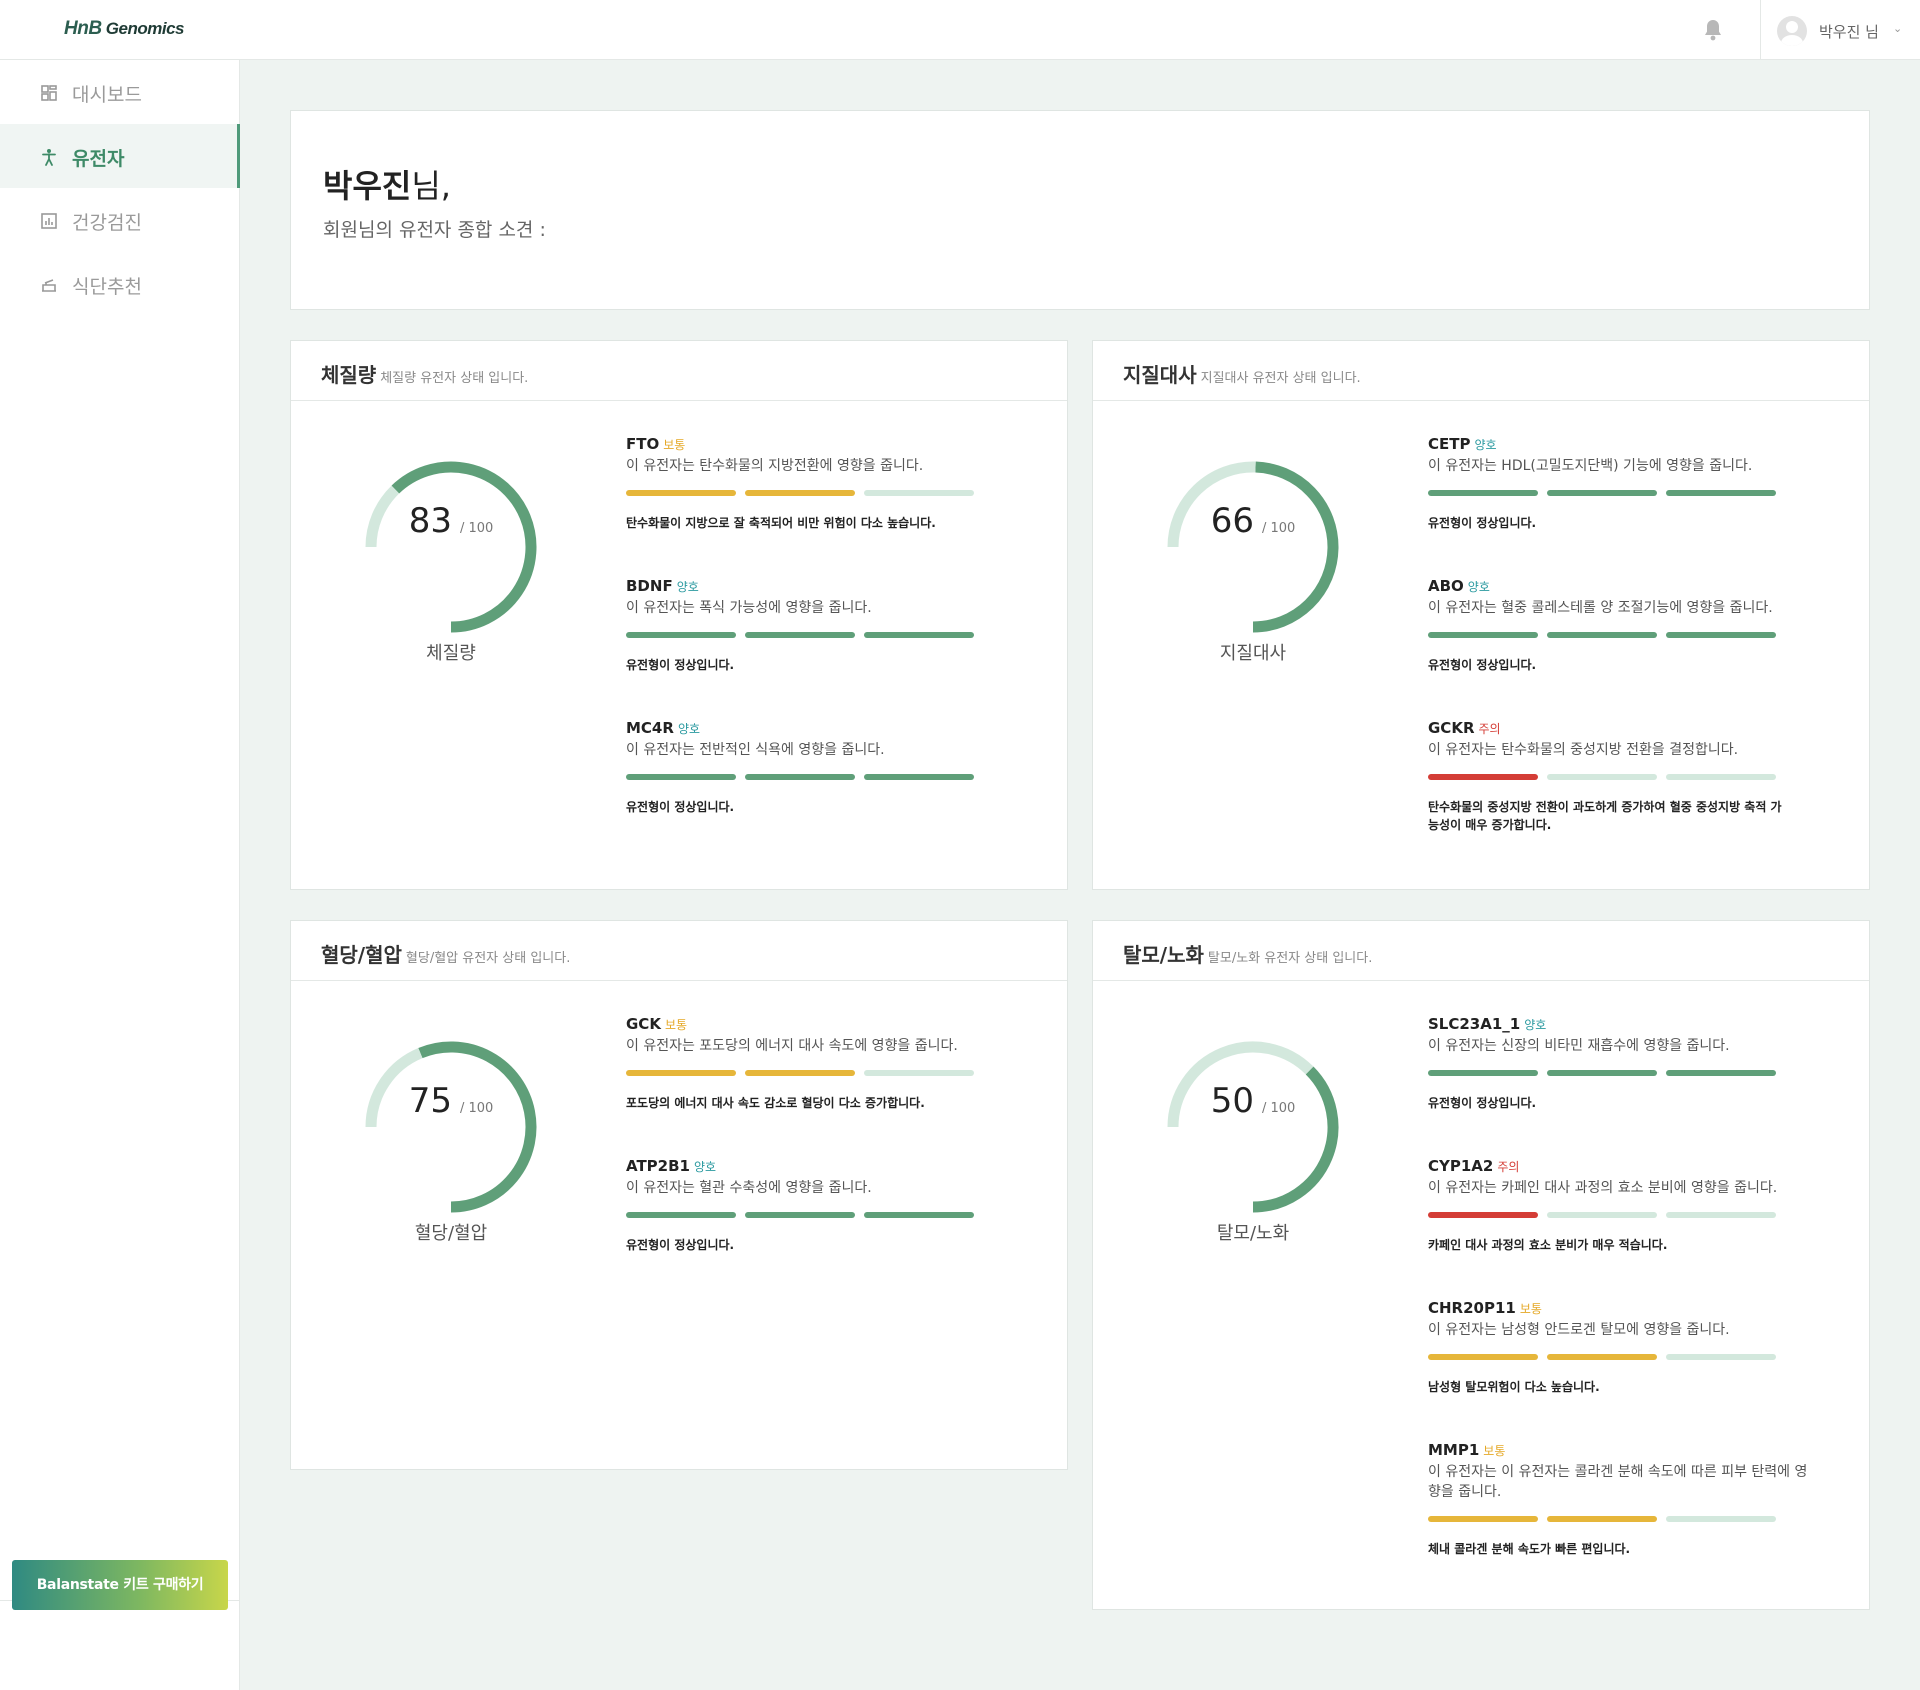 The height and width of the screenshot is (1690, 1920). I want to click on card-title: 혈당/혈압 혈당/혈압 유전자 상태 입니다., so click(445, 953).